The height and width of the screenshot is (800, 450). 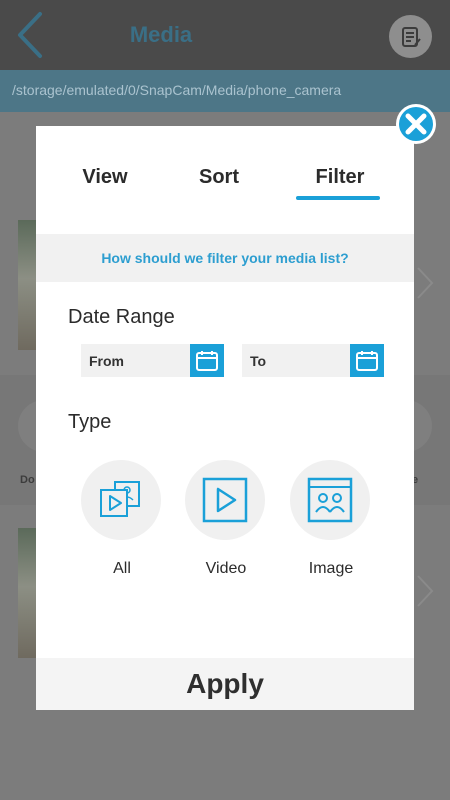 I want to click on type-option-video: Video, so click(x=226, y=519).